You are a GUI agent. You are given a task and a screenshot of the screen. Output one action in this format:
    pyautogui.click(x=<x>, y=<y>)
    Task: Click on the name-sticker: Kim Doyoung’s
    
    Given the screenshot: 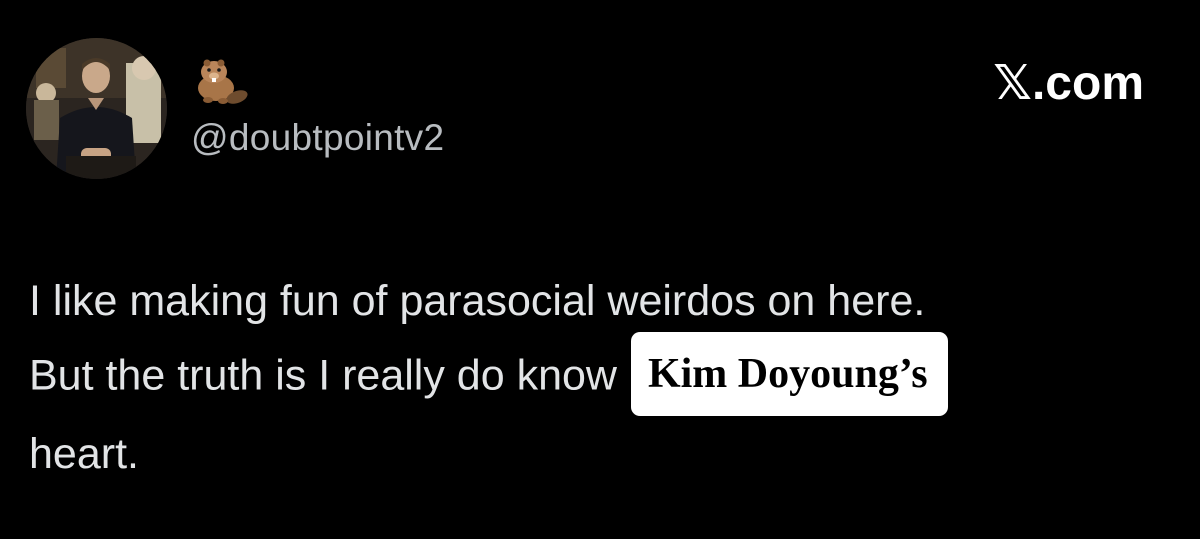 What is the action you would take?
    pyautogui.click(x=789, y=374)
    